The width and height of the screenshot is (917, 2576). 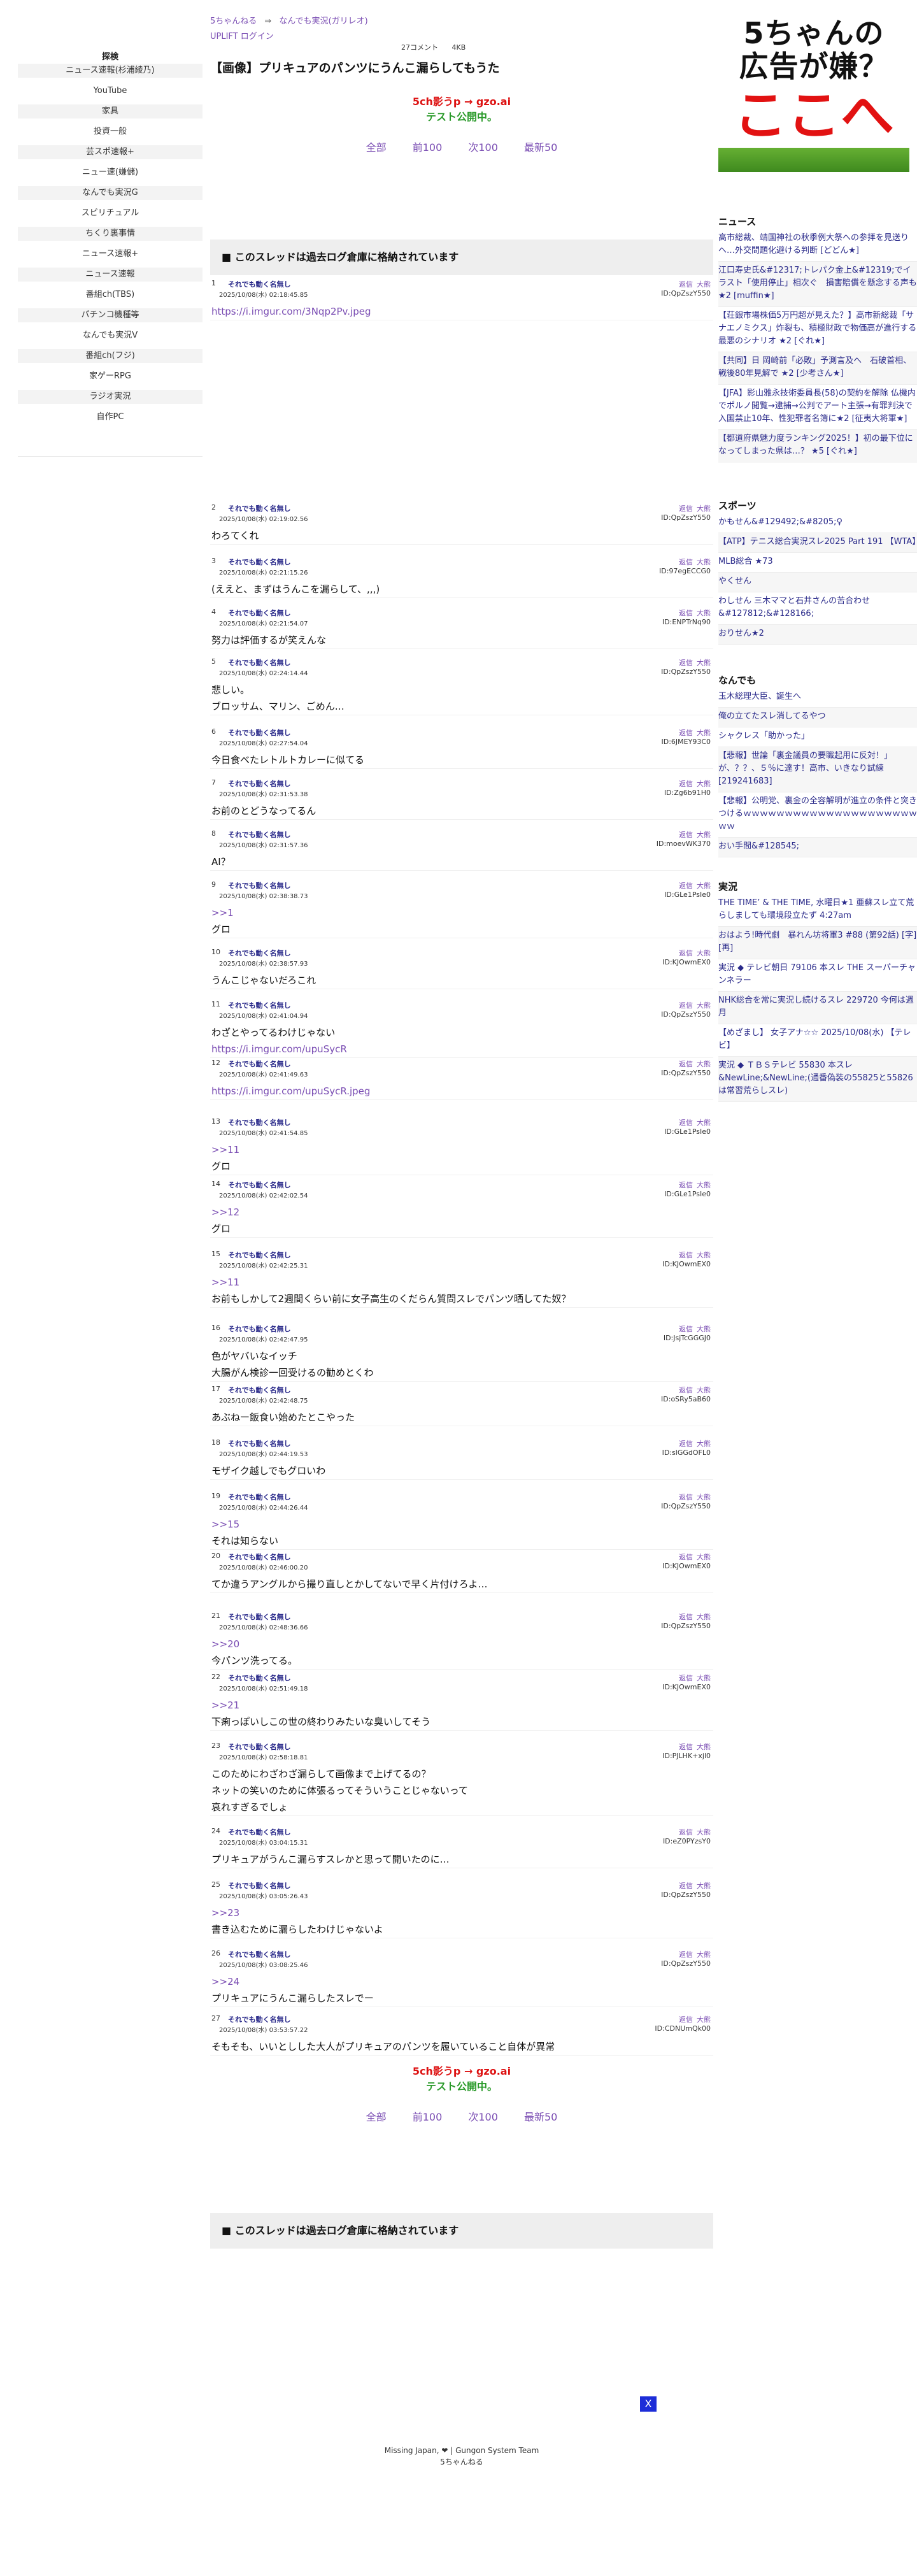 I want to click on post-number: 17, so click(x=215, y=1389).